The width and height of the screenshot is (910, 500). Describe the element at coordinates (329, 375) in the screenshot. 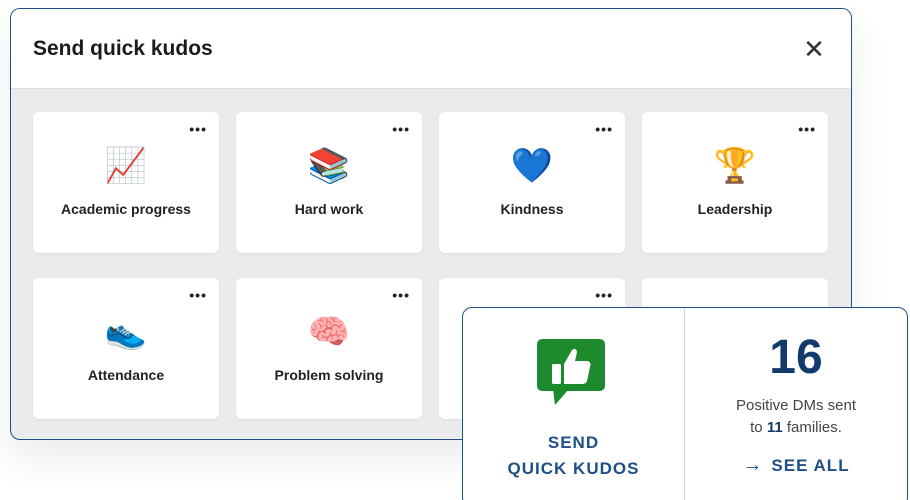

I see `kudos-card-label: Problem solving` at that location.